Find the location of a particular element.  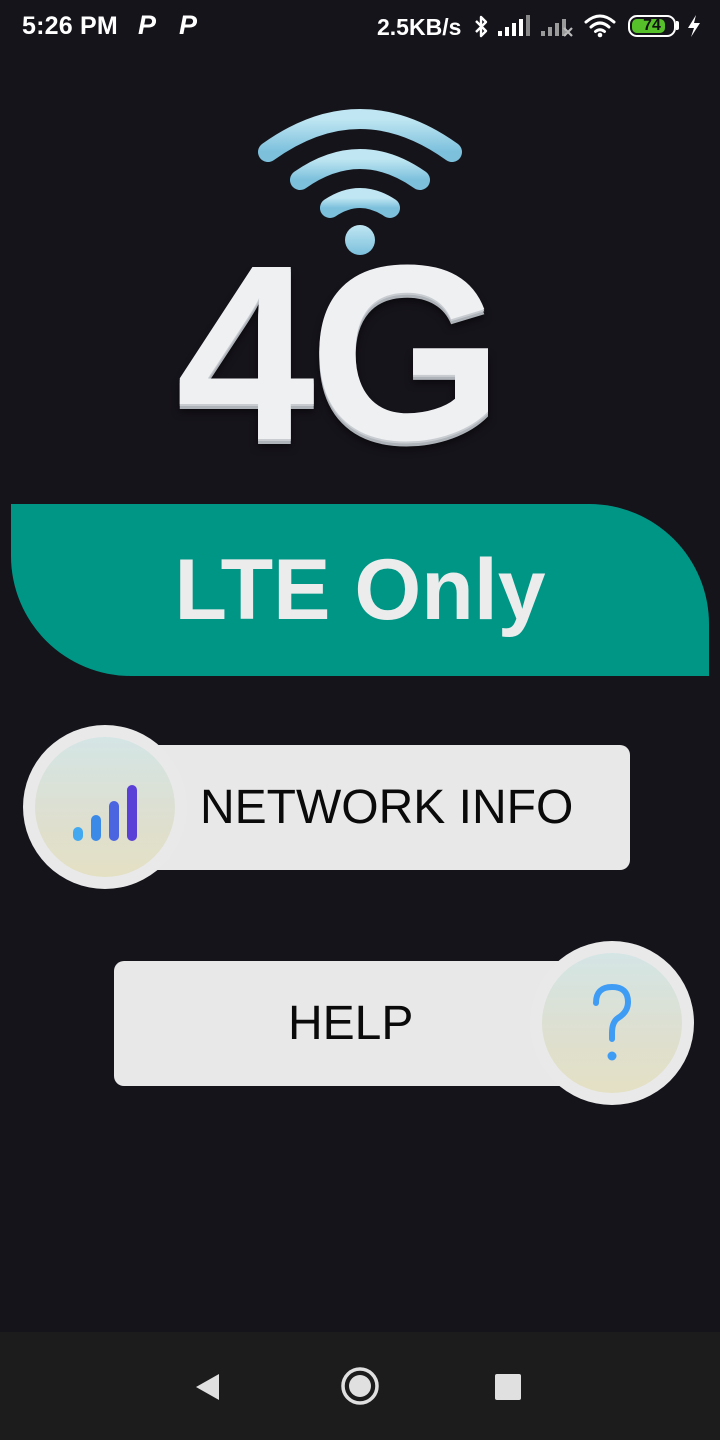

network-info-circle is located at coordinates (105, 807).